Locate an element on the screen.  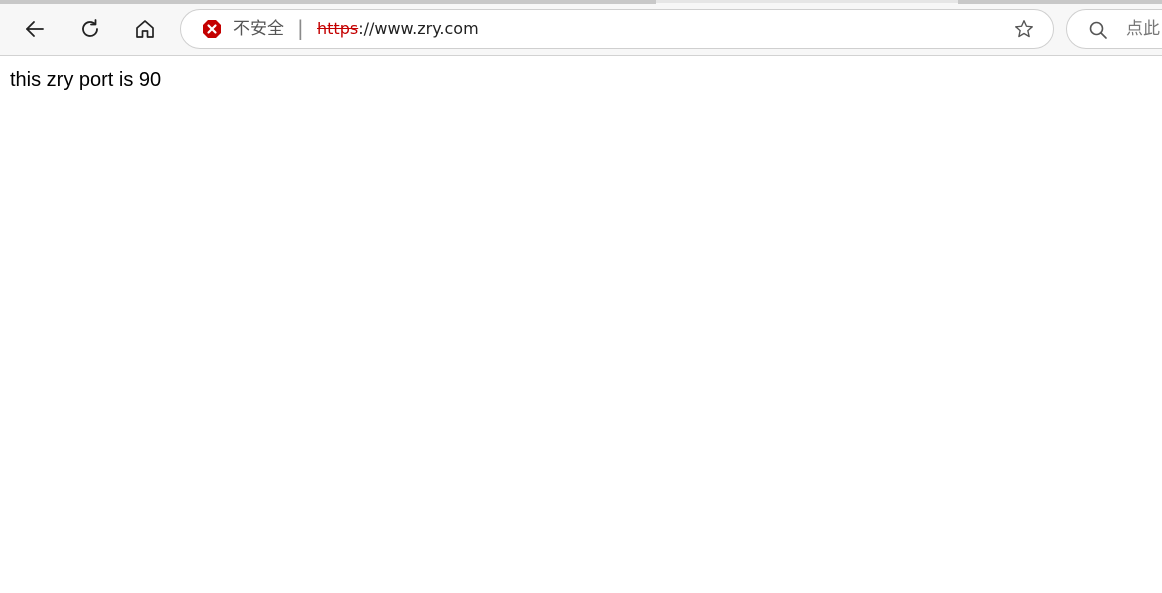
refresh-icon is located at coordinates (90, 28).